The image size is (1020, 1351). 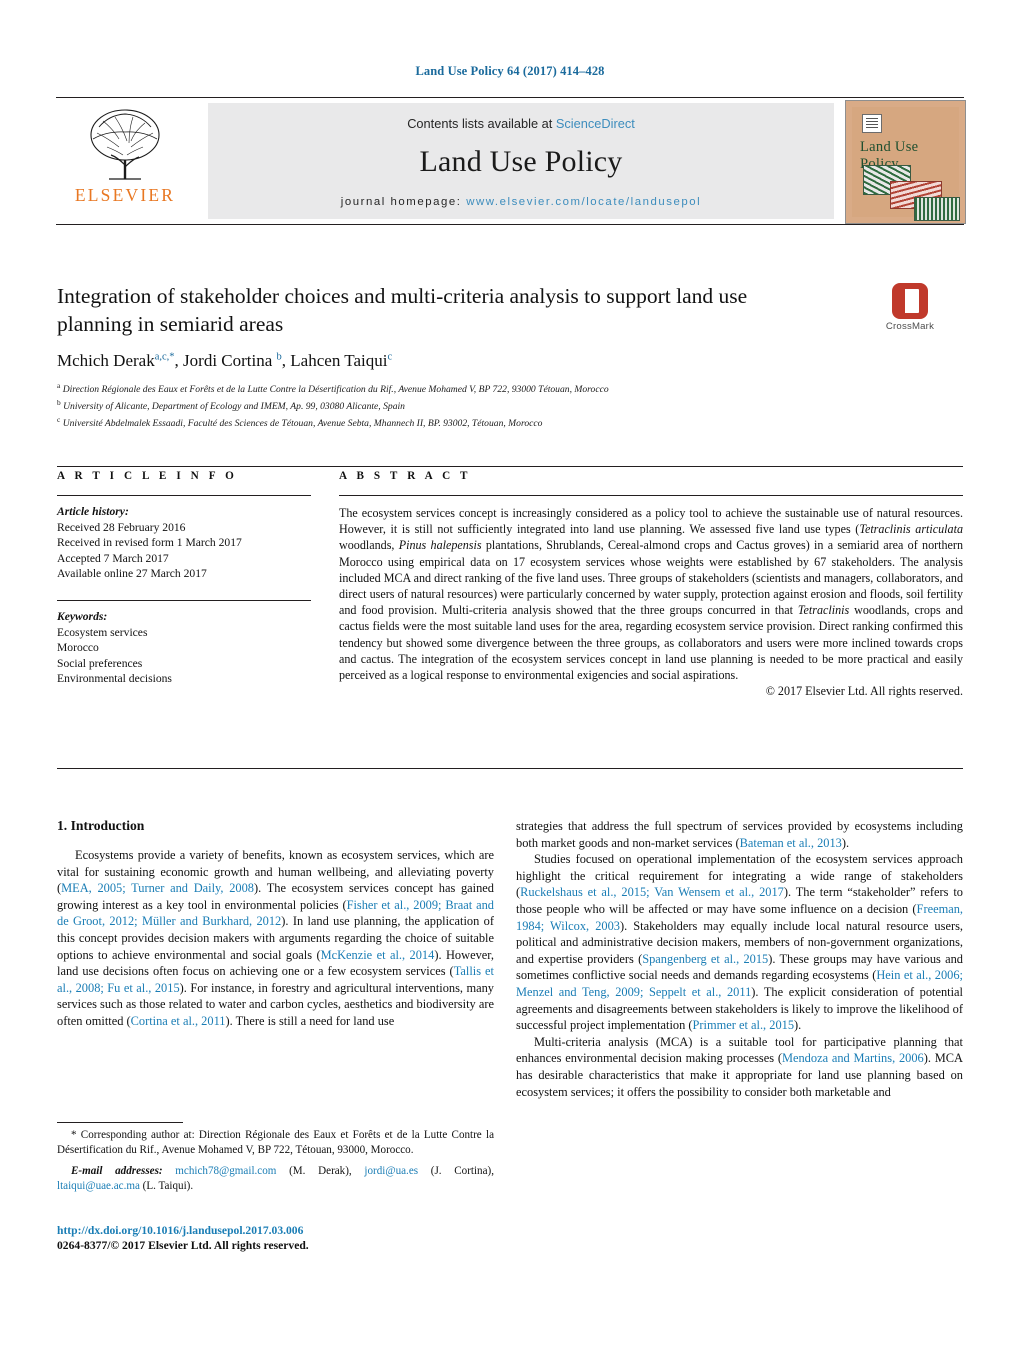 I want to click on running-head: Land Use Policy 64 (2017) 414–428, so click(x=510, y=71).